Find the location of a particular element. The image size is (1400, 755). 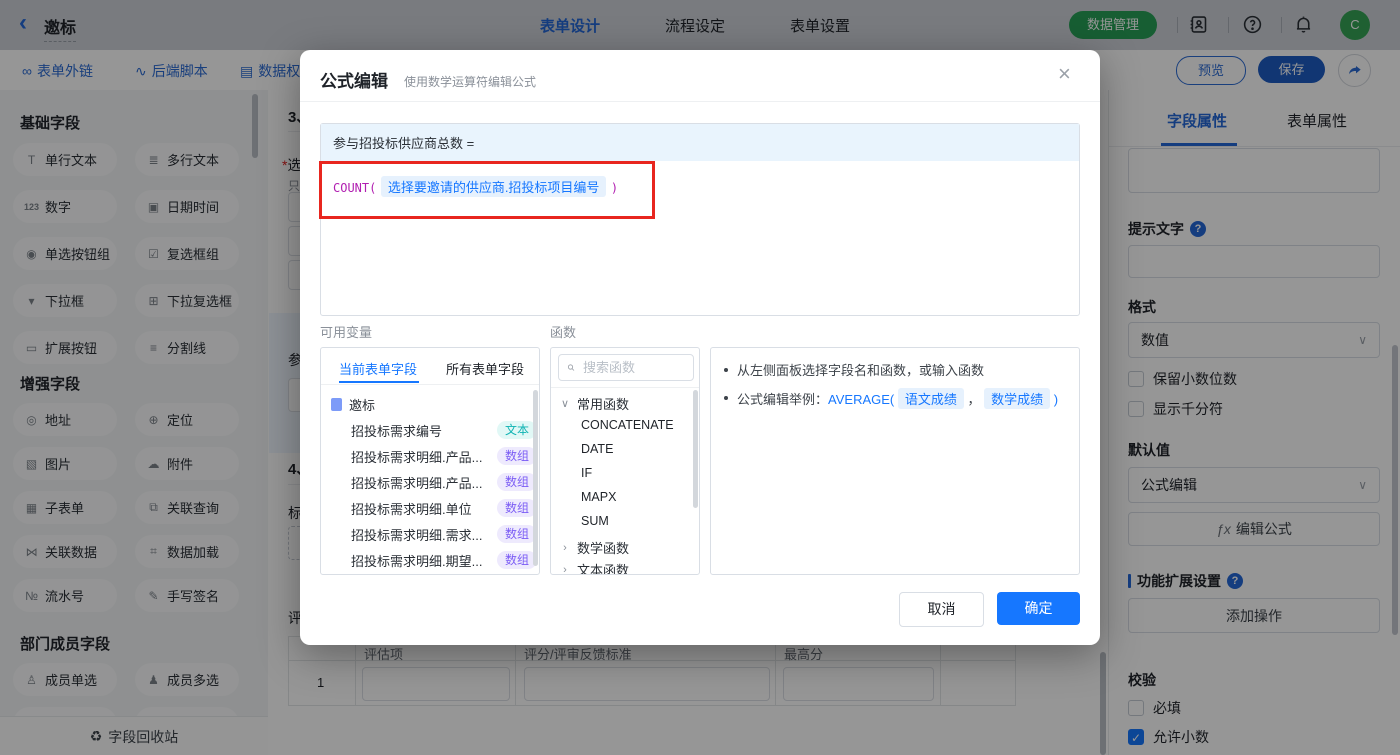

form-doc-icon is located at coordinates (336, 404).